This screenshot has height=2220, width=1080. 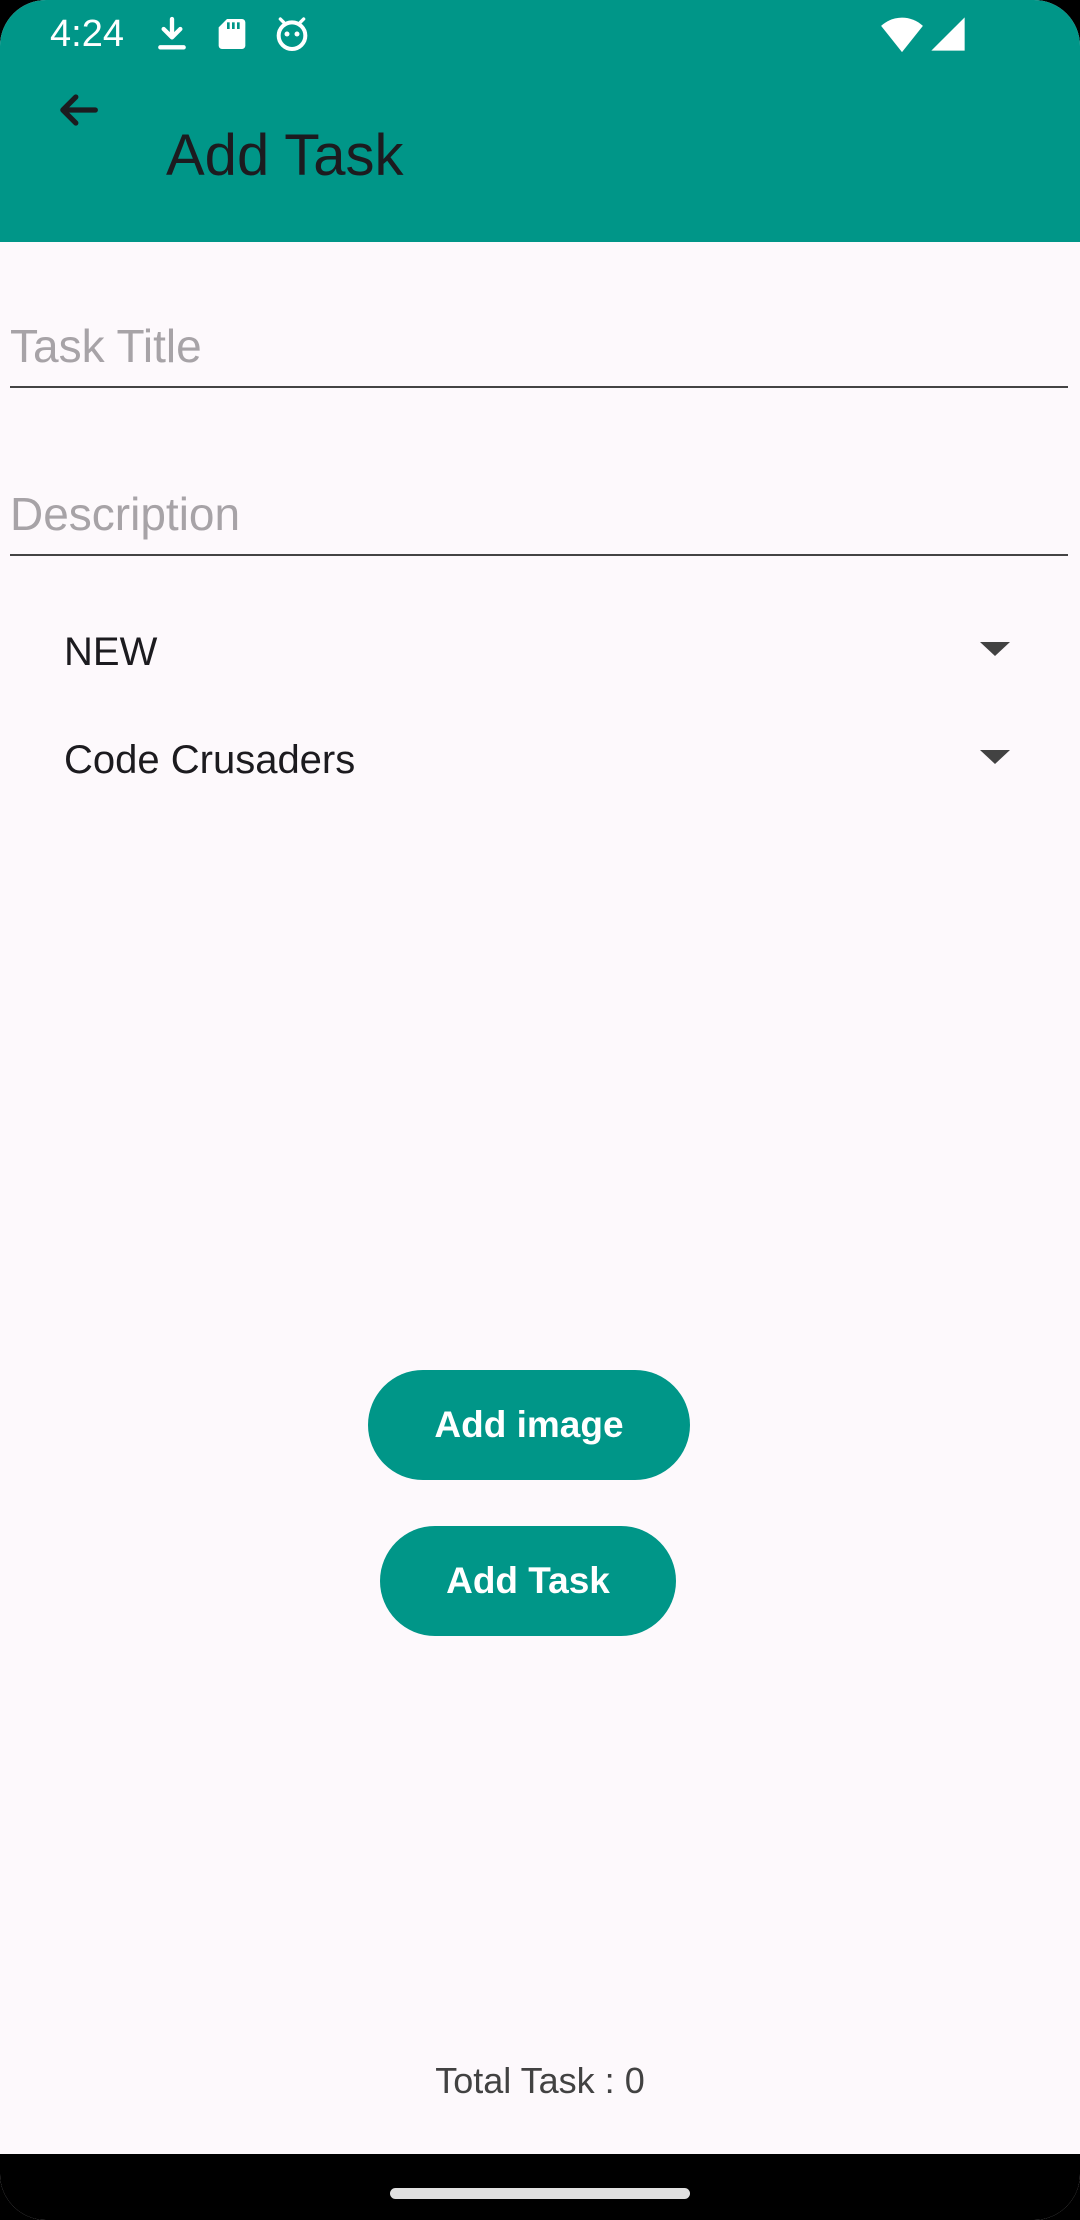 I want to click on page-title: Add Task, so click(x=285, y=155).